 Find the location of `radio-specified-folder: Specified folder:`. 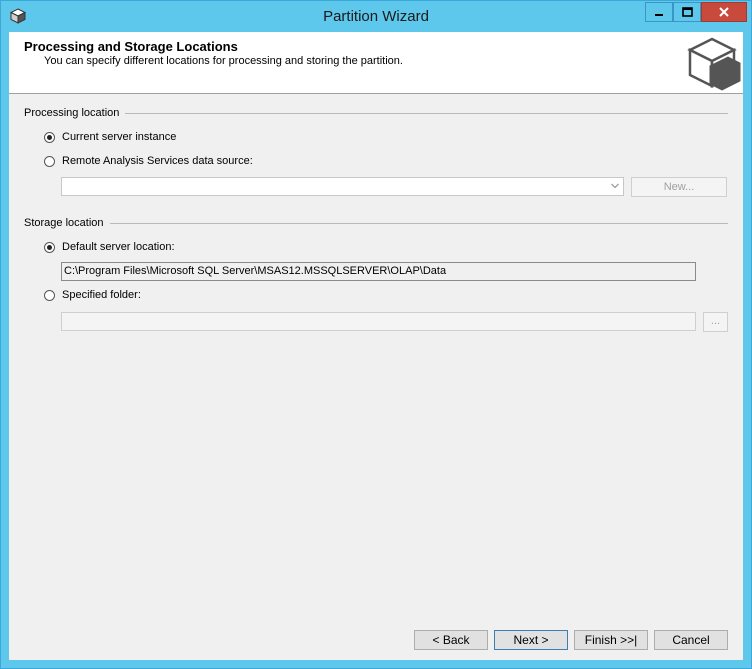

radio-specified-folder: Specified folder: is located at coordinates (92, 295).